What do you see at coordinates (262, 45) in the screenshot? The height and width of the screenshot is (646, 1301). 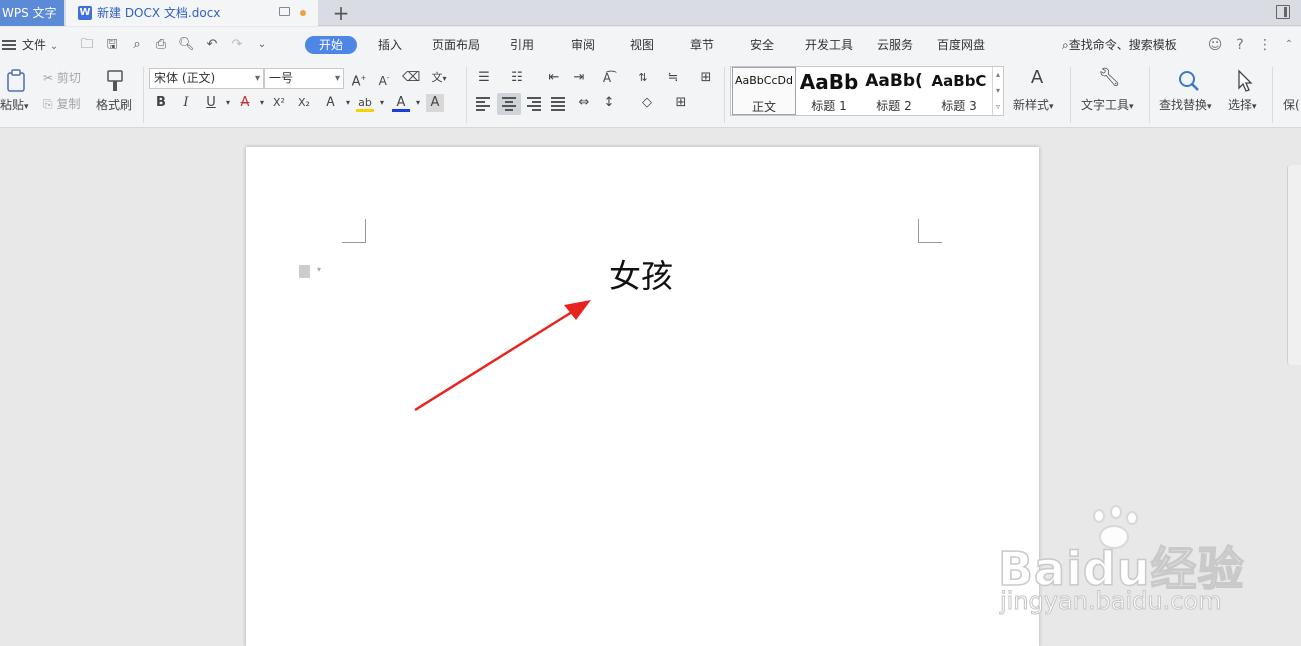 I see `customize-quick-access-icon: ⌄` at bounding box center [262, 45].